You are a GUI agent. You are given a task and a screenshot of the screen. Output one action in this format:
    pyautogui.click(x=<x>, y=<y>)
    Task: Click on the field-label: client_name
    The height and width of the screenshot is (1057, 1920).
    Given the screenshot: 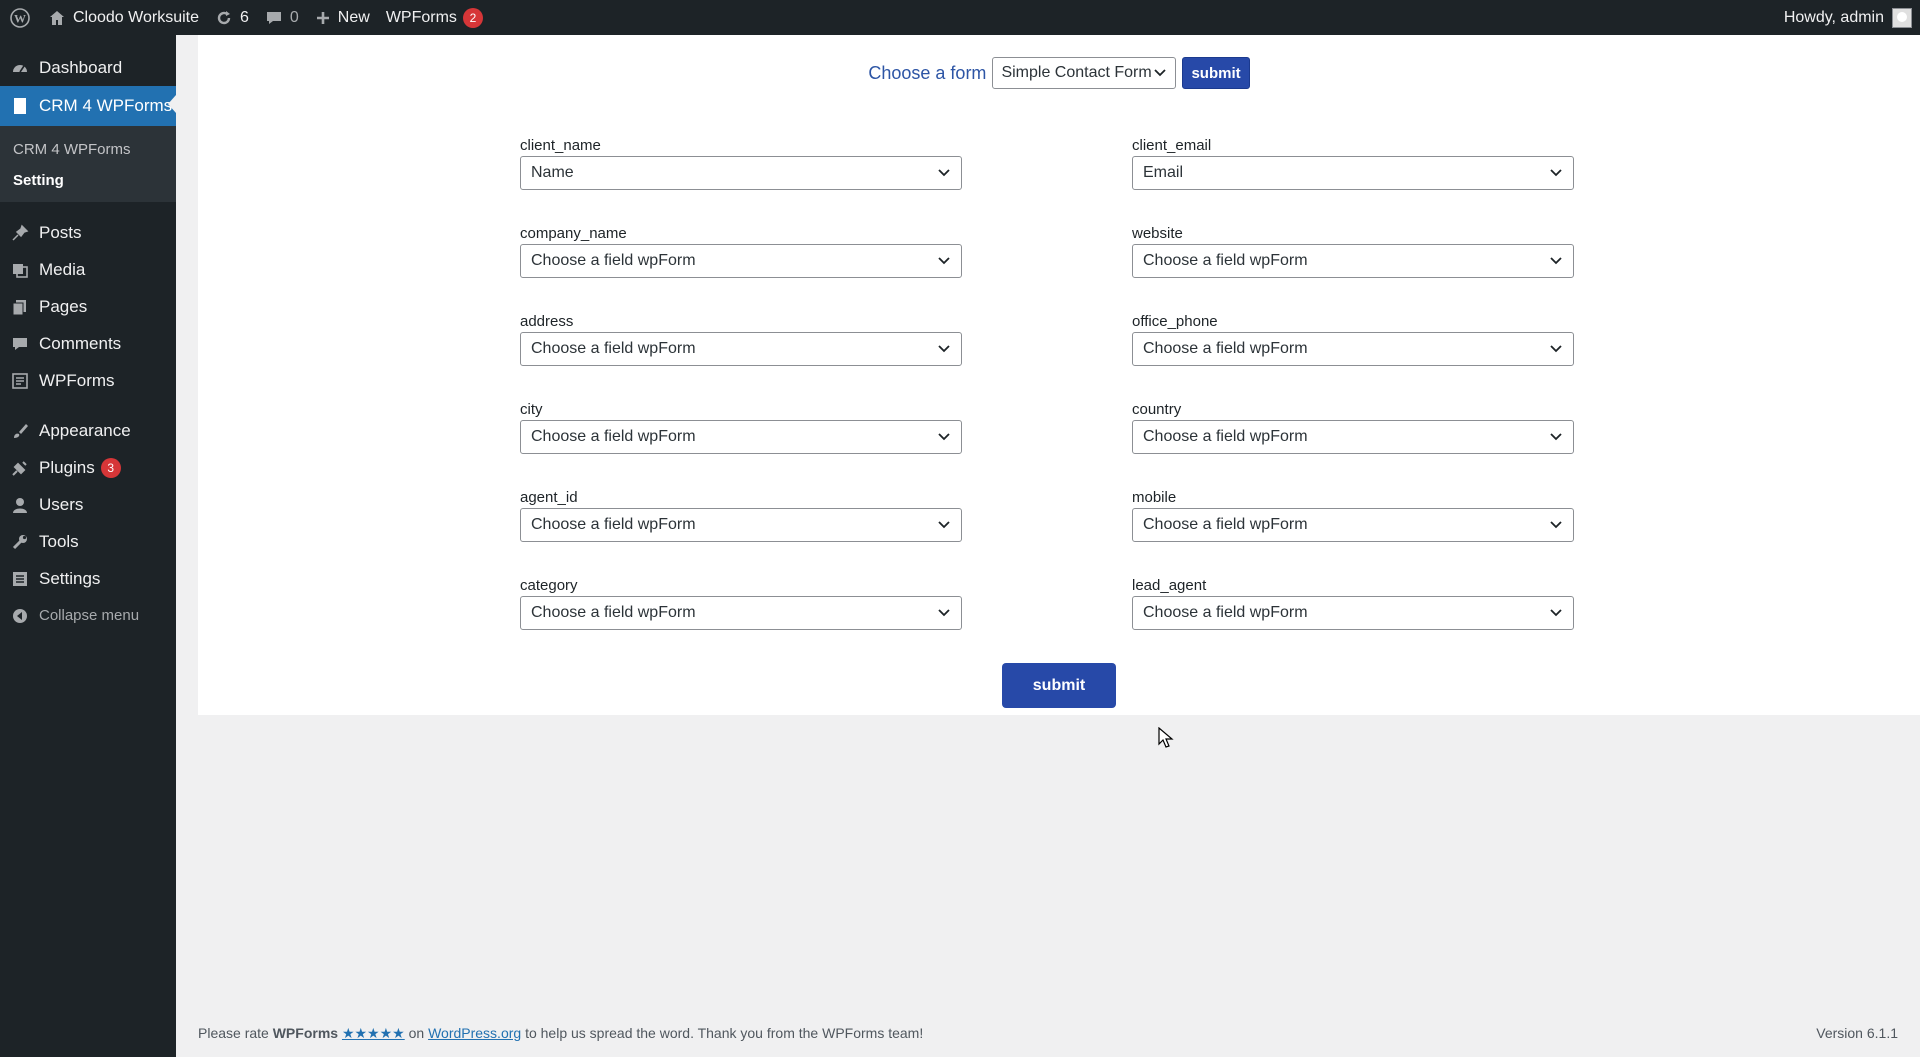 What is the action you would take?
    pyautogui.click(x=560, y=145)
    